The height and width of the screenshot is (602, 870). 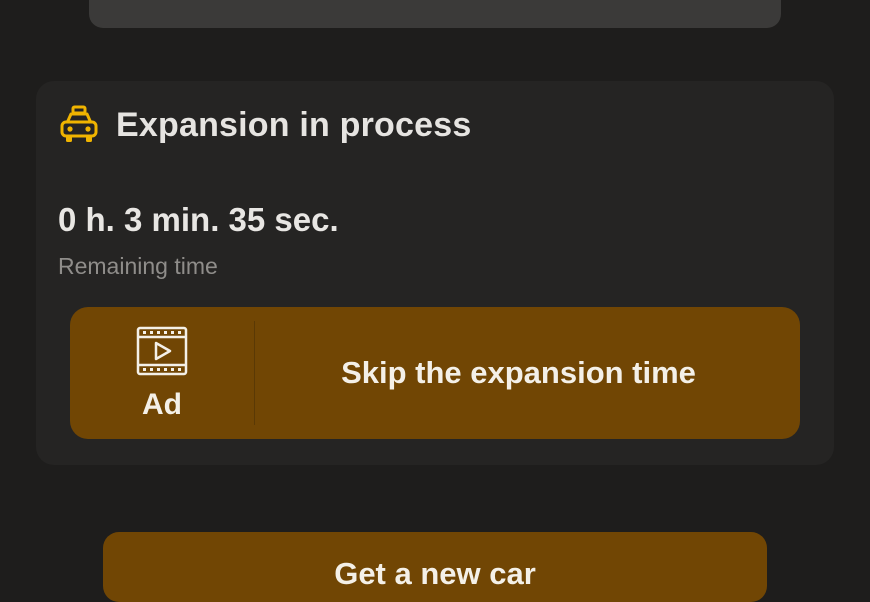 What do you see at coordinates (79, 123) in the screenshot?
I see `taxi-icon` at bounding box center [79, 123].